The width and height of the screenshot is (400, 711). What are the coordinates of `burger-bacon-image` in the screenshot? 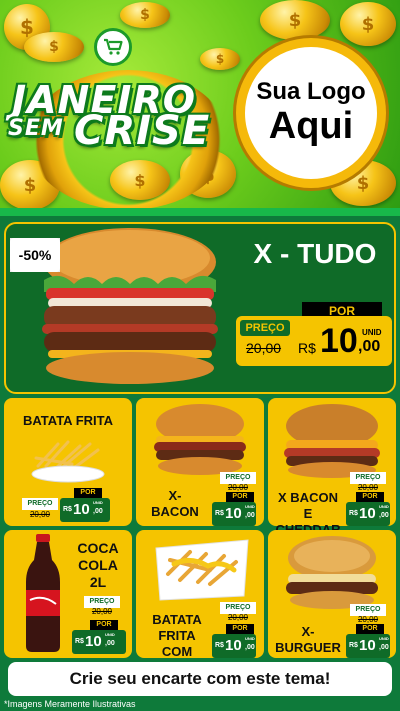 It's located at (200, 439).